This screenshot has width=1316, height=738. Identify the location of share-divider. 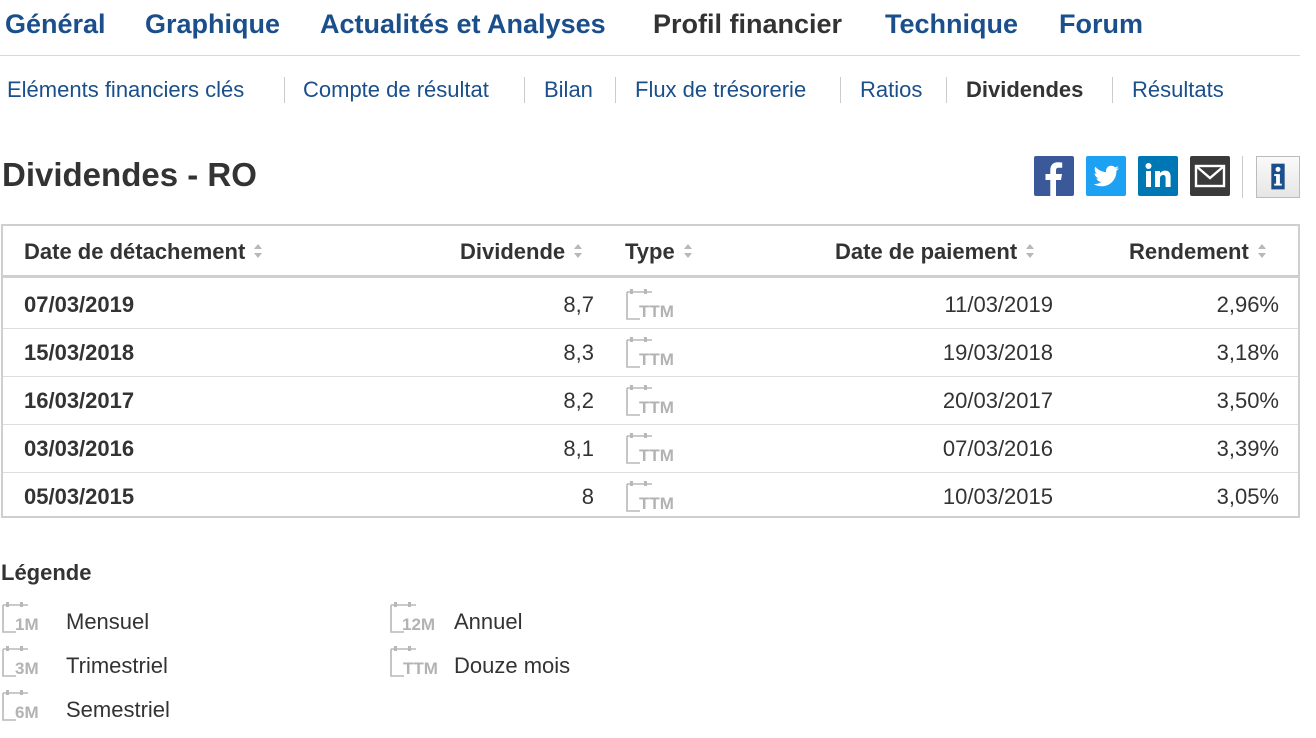
(1242, 177).